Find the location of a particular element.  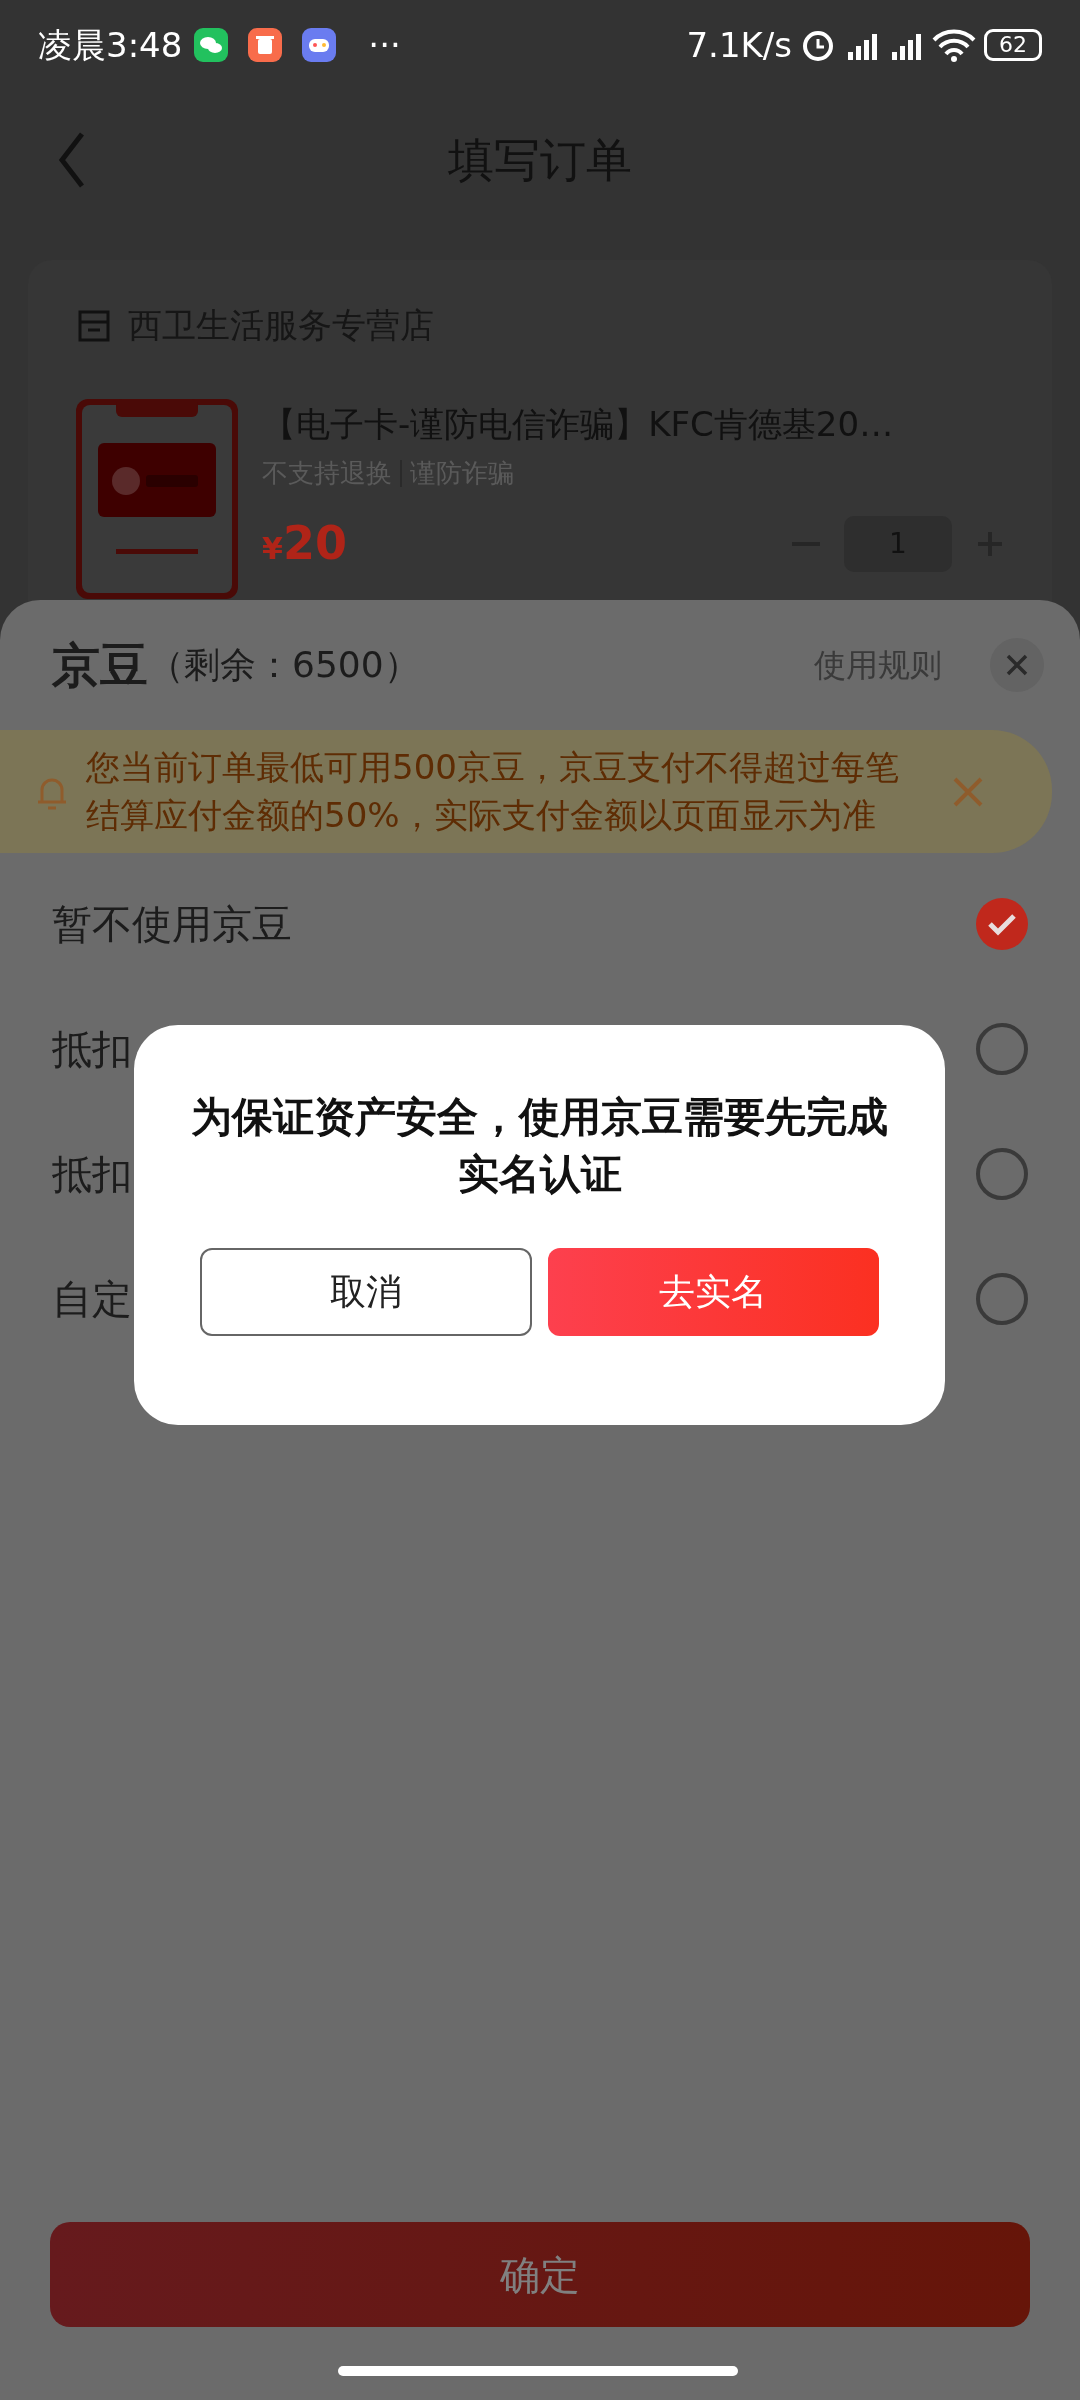

remaining-count: （剩余：6500） is located at coordinates (284, 665).